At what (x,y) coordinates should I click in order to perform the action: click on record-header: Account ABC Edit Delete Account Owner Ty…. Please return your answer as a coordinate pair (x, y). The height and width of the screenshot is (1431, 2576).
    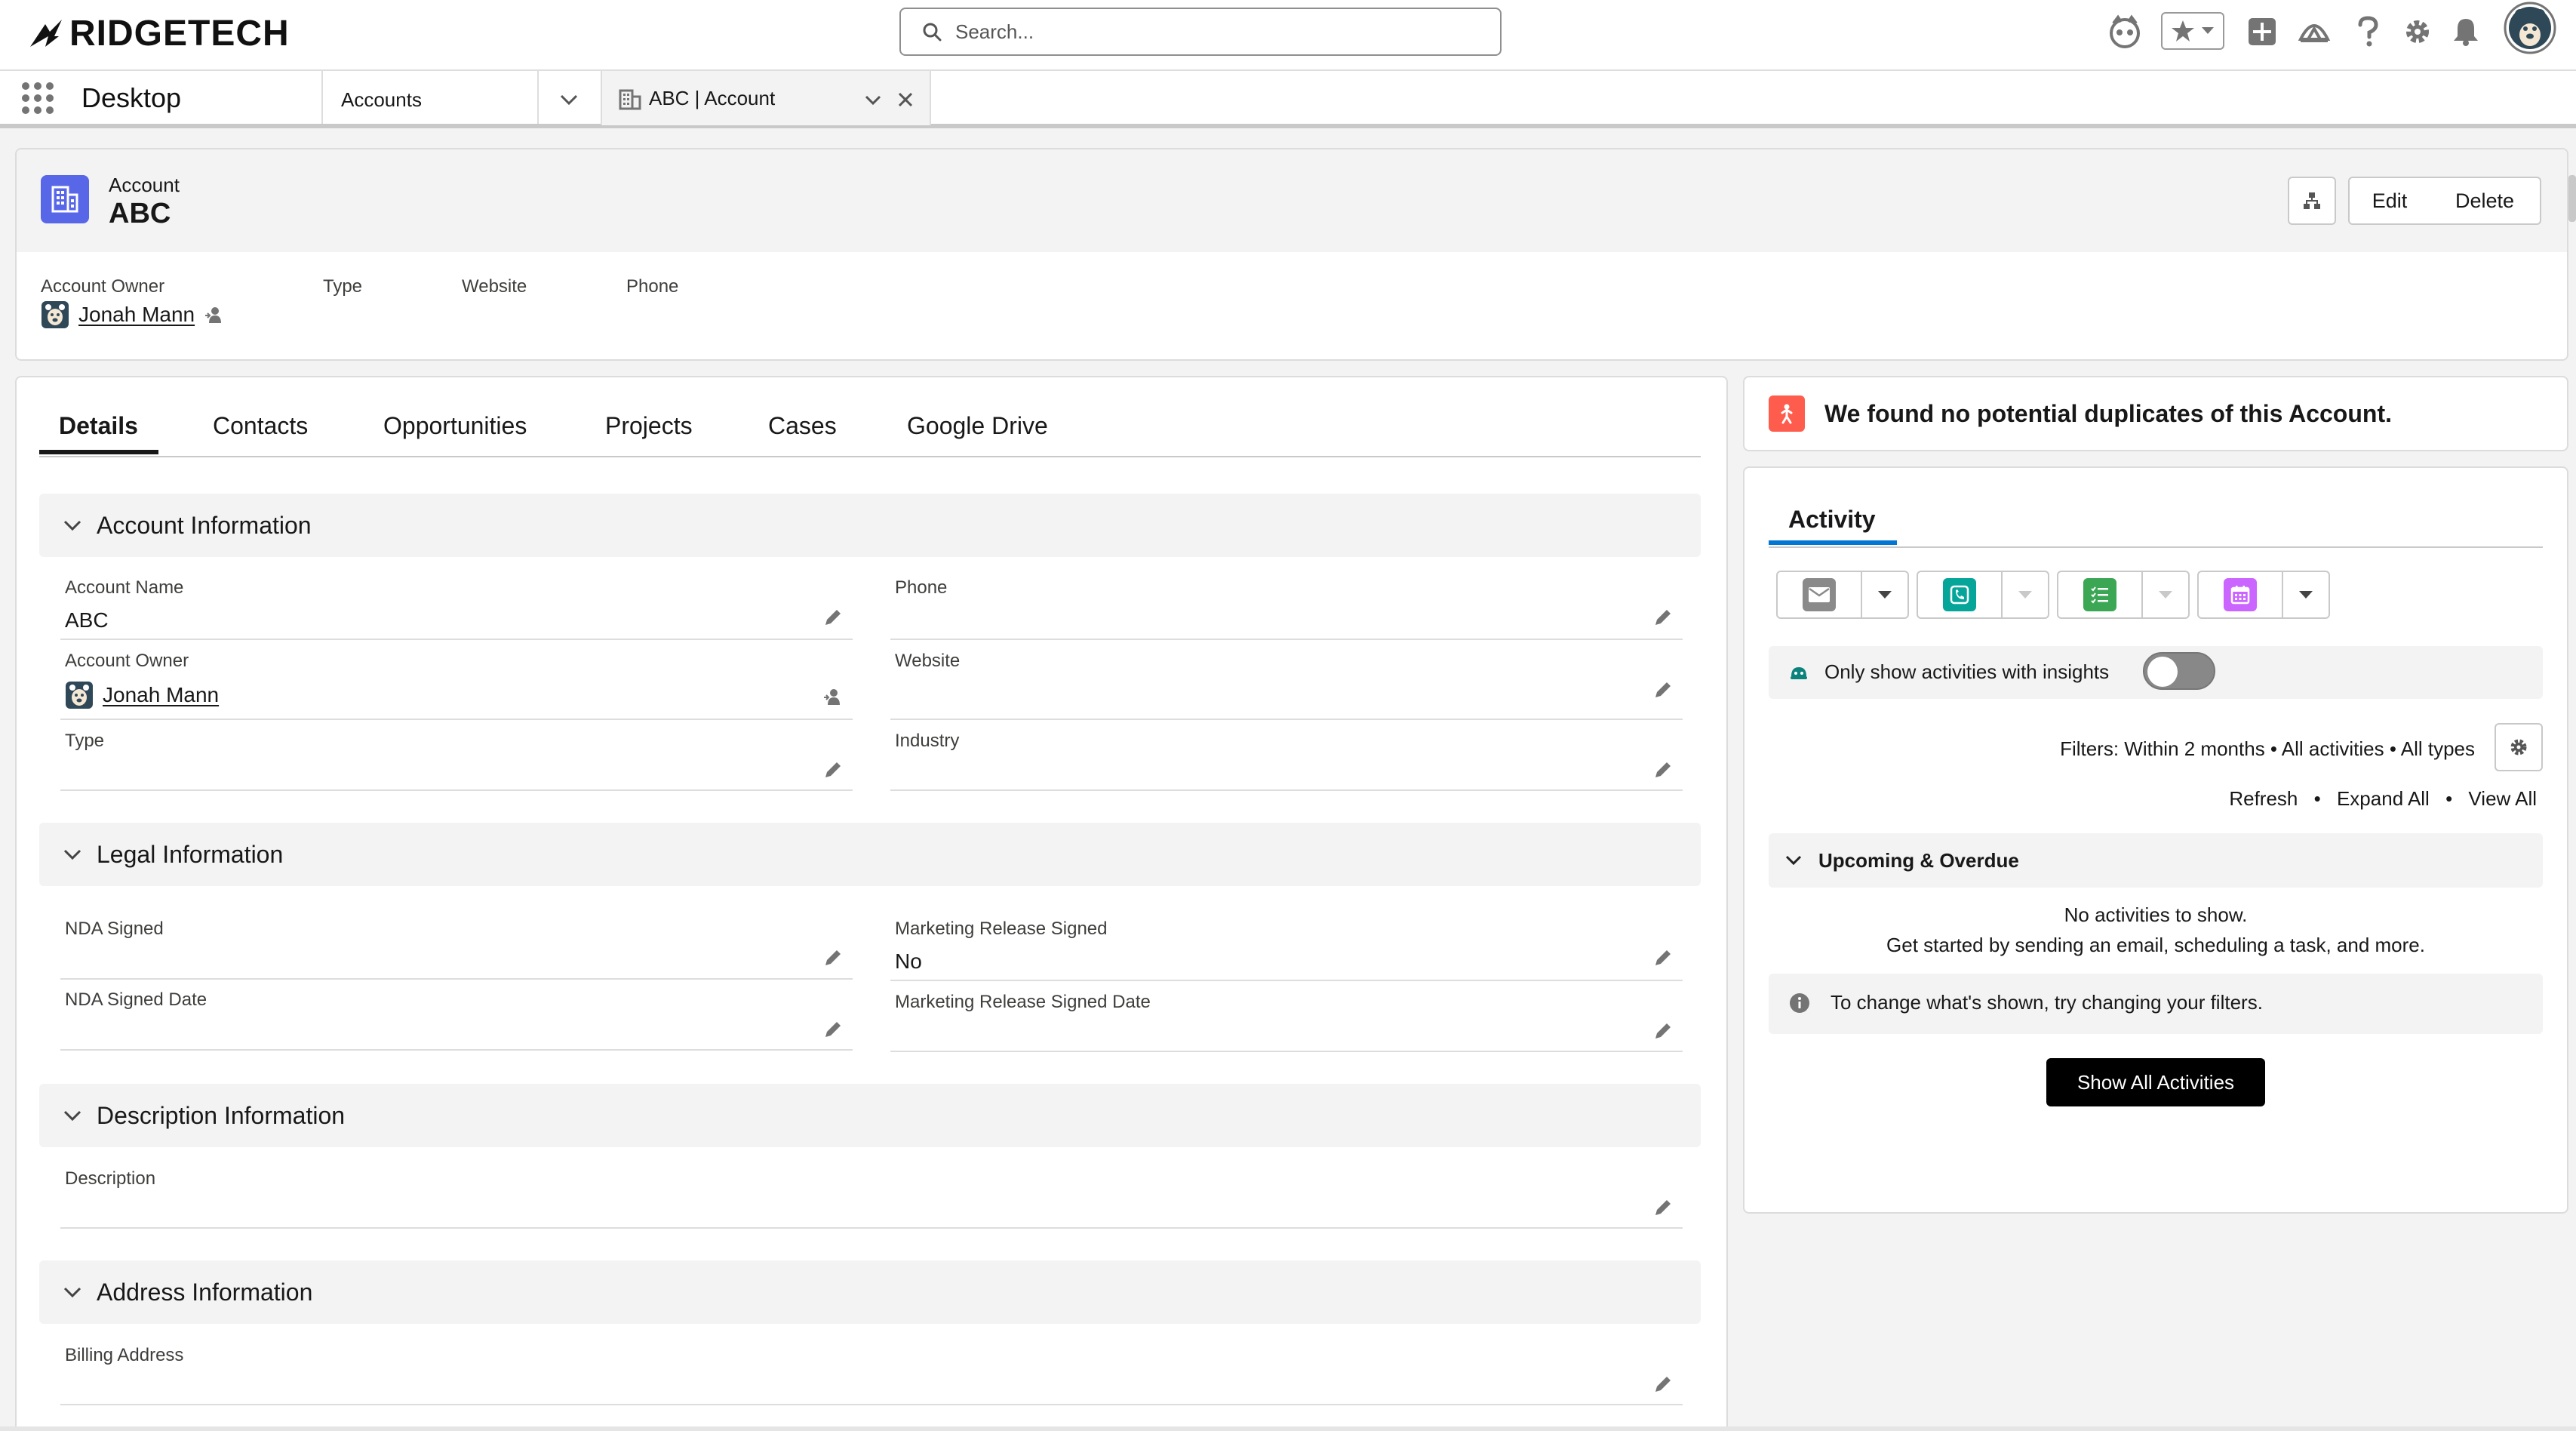
    Looking at the image, I should click on (1291, 254).